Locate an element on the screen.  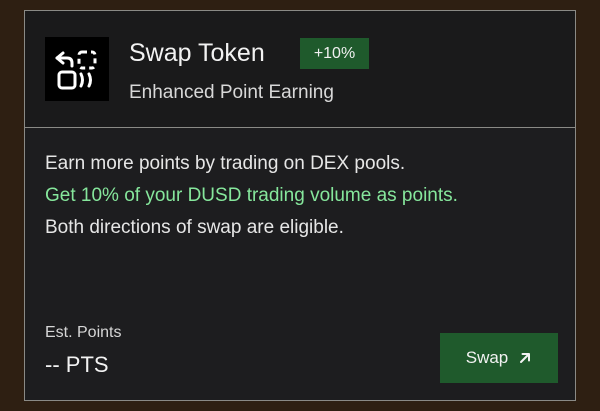
card-subtitle: Enhanced Point Earning is located at coordinates (231, 92).